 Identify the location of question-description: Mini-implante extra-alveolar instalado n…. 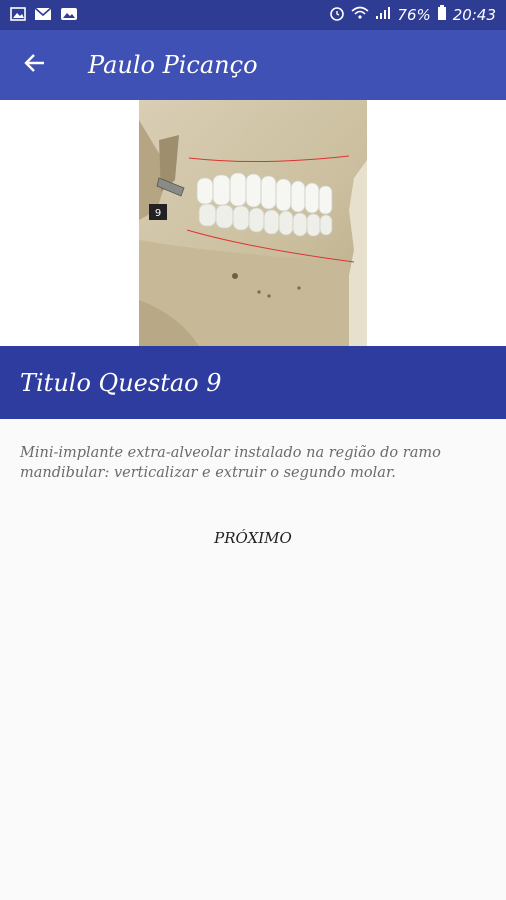
(230, 463).